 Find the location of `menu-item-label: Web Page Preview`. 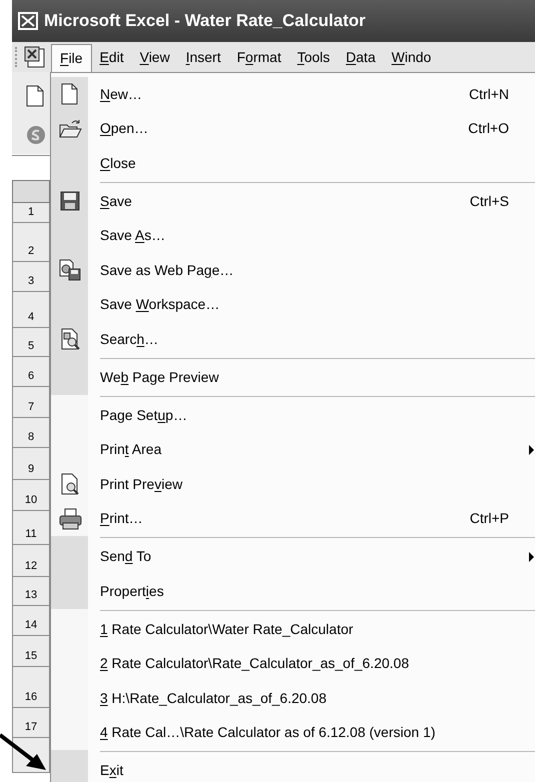

menu-item-label: Web Page Preview is located at coordinates (160, 377).